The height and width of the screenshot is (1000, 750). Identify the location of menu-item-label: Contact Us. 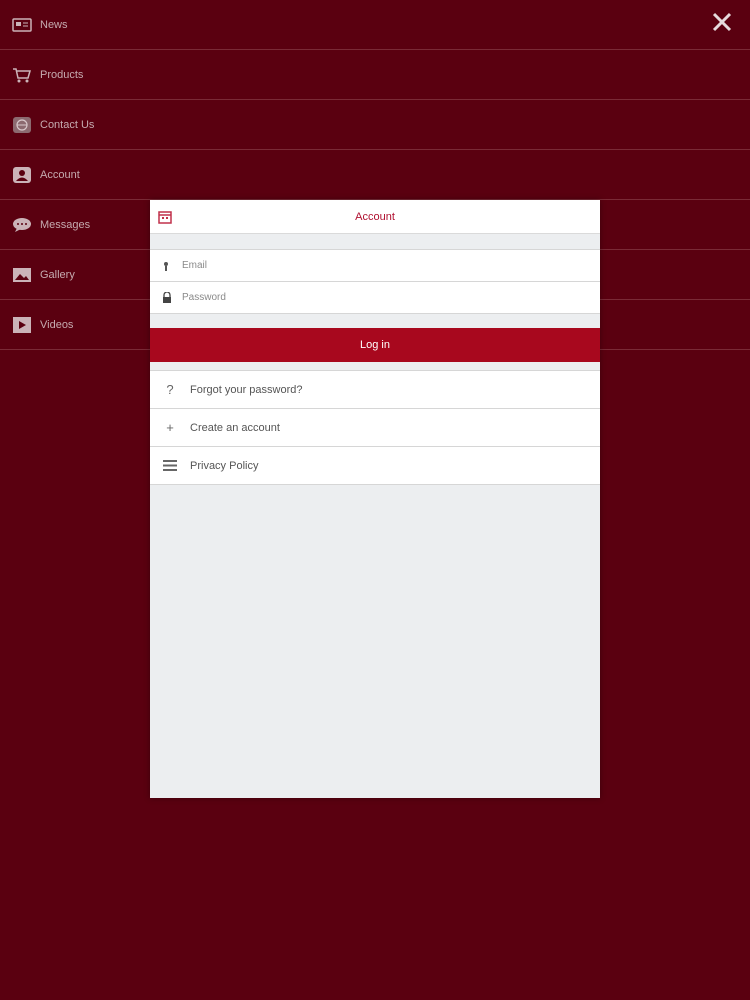
(67, 124).